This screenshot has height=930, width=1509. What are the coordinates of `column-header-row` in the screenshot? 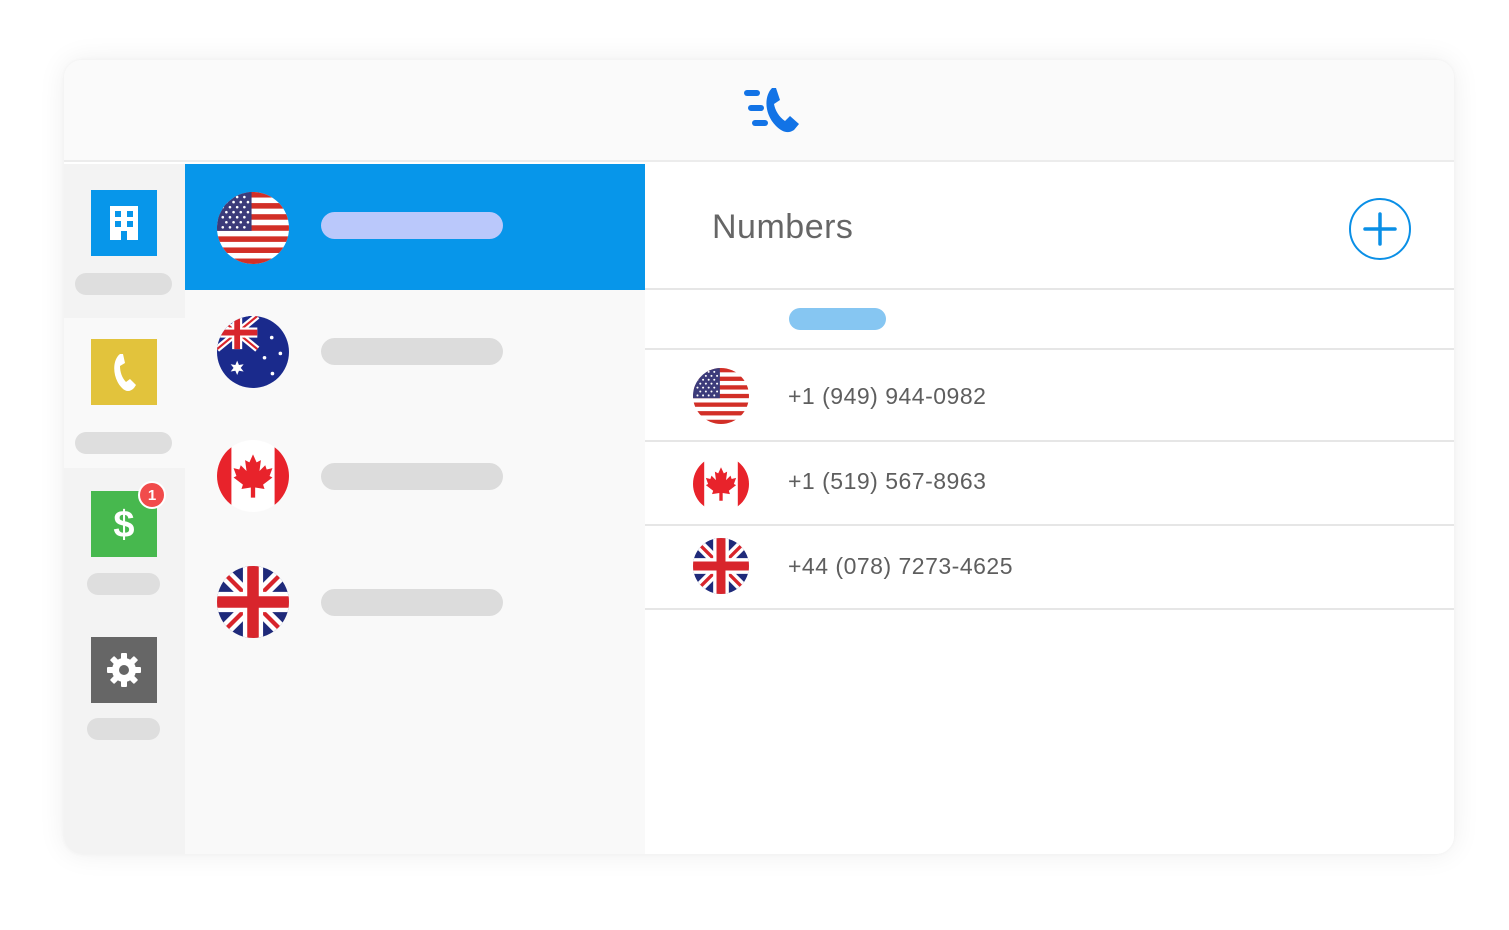 It's located at (1049, 321).